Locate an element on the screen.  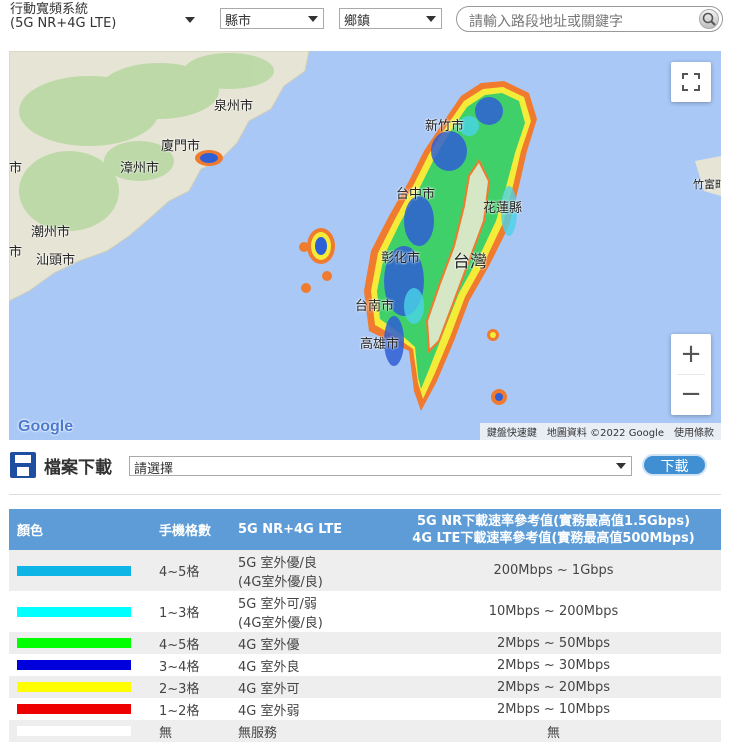
divider is located at coordinates (365, 494).